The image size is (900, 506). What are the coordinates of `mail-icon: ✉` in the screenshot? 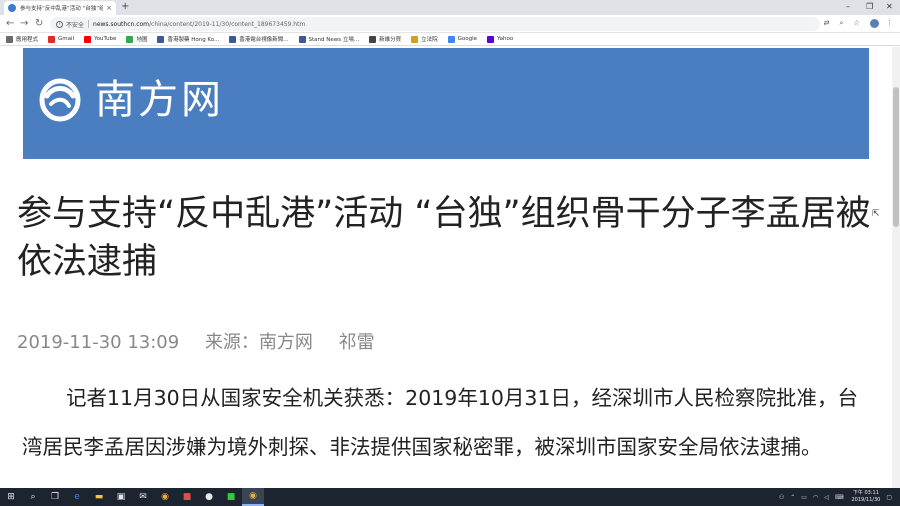 It's located at (143, 497).